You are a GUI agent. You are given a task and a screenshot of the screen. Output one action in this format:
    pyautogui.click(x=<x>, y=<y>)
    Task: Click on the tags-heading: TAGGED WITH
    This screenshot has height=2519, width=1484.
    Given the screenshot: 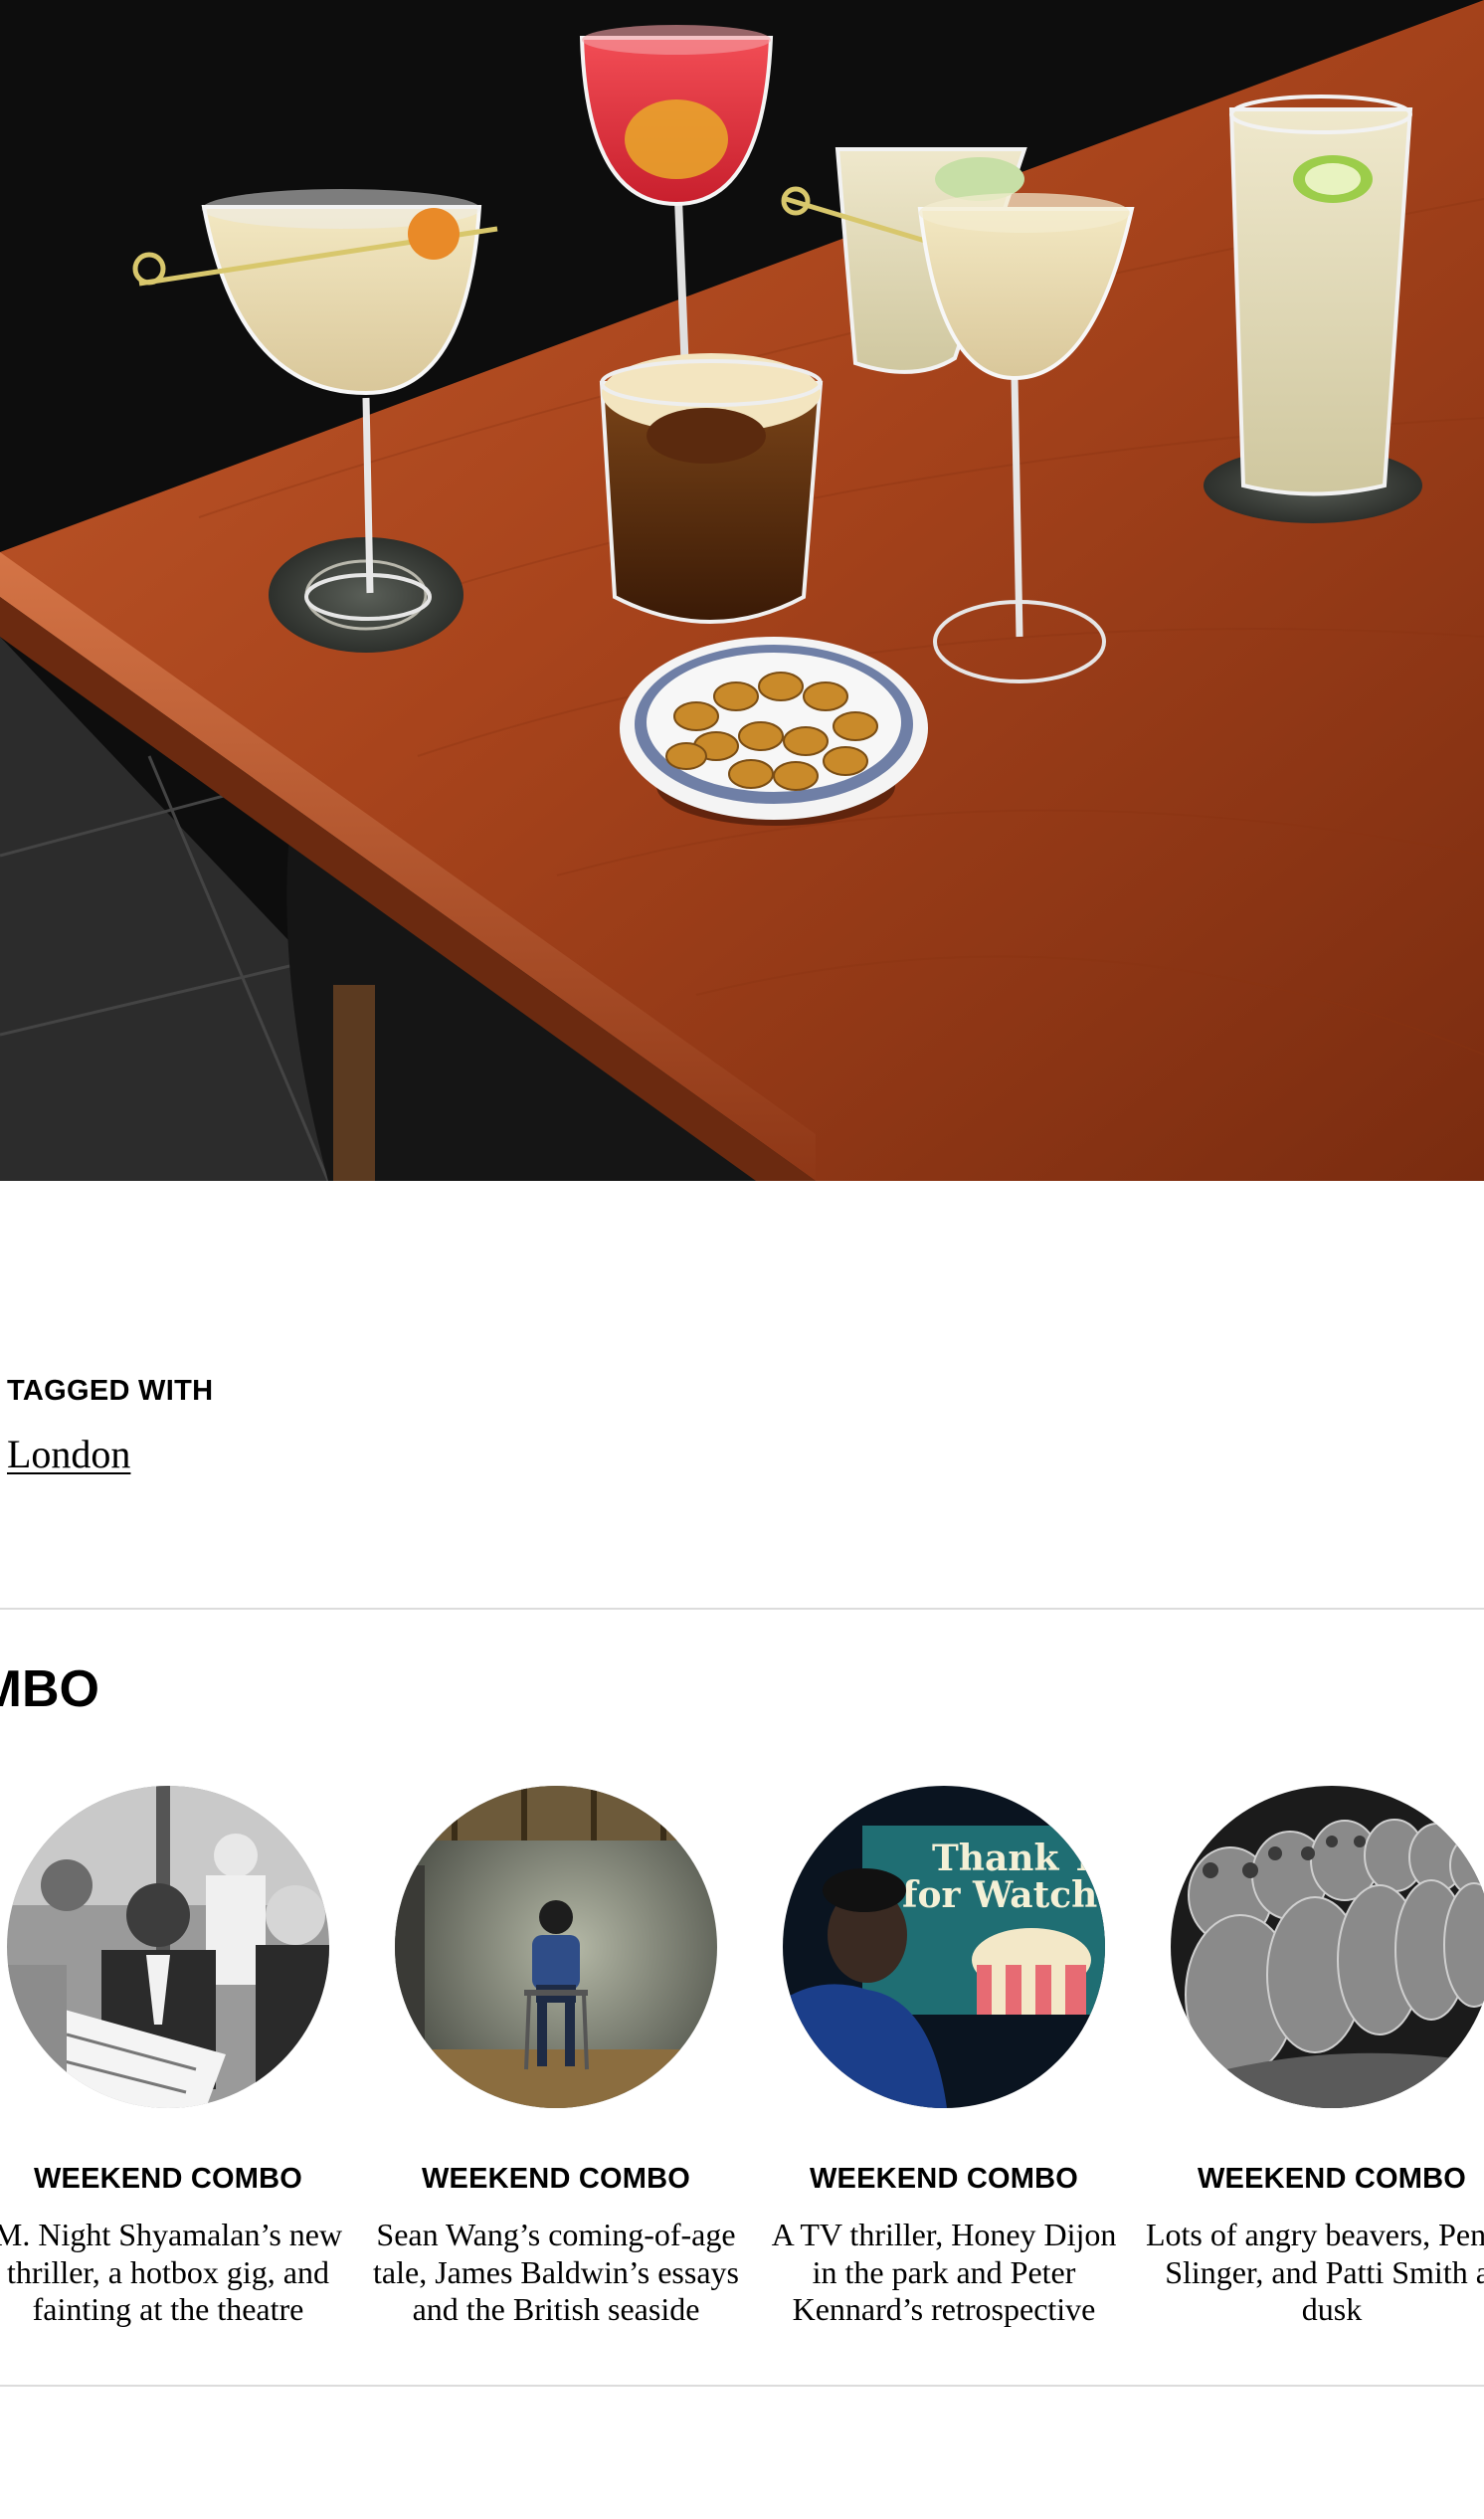 What is the action you would take?
    pyautogui.click(x=111, y=1391)
    